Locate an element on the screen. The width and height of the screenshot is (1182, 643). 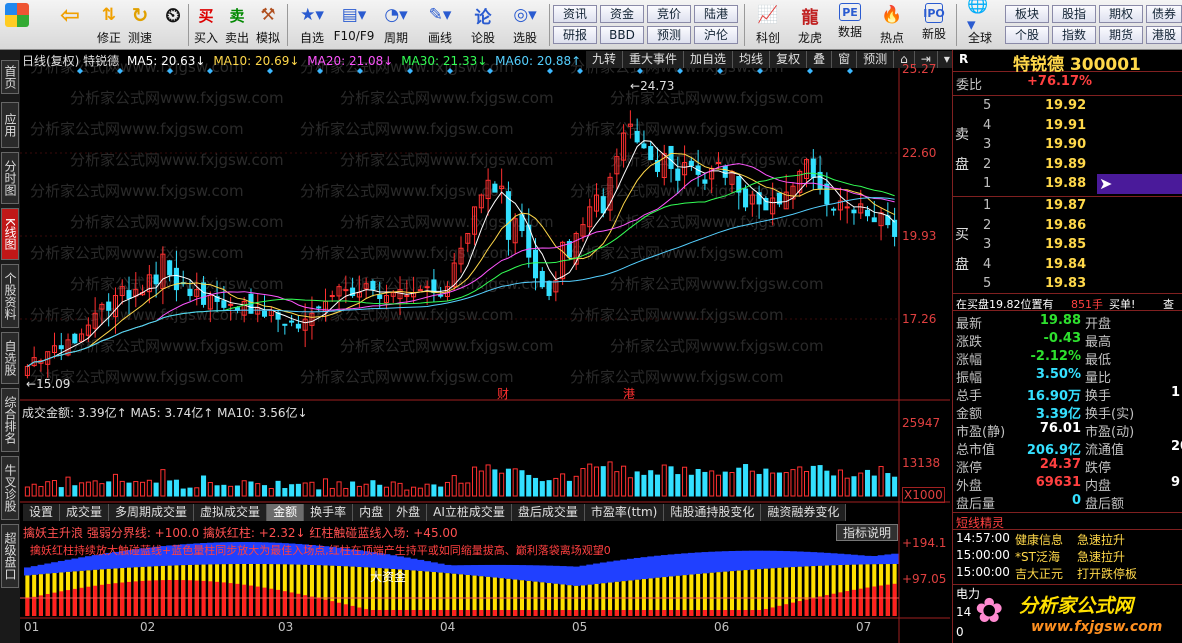
tab-volume: 成交量 is located at coordinates (85, 512).